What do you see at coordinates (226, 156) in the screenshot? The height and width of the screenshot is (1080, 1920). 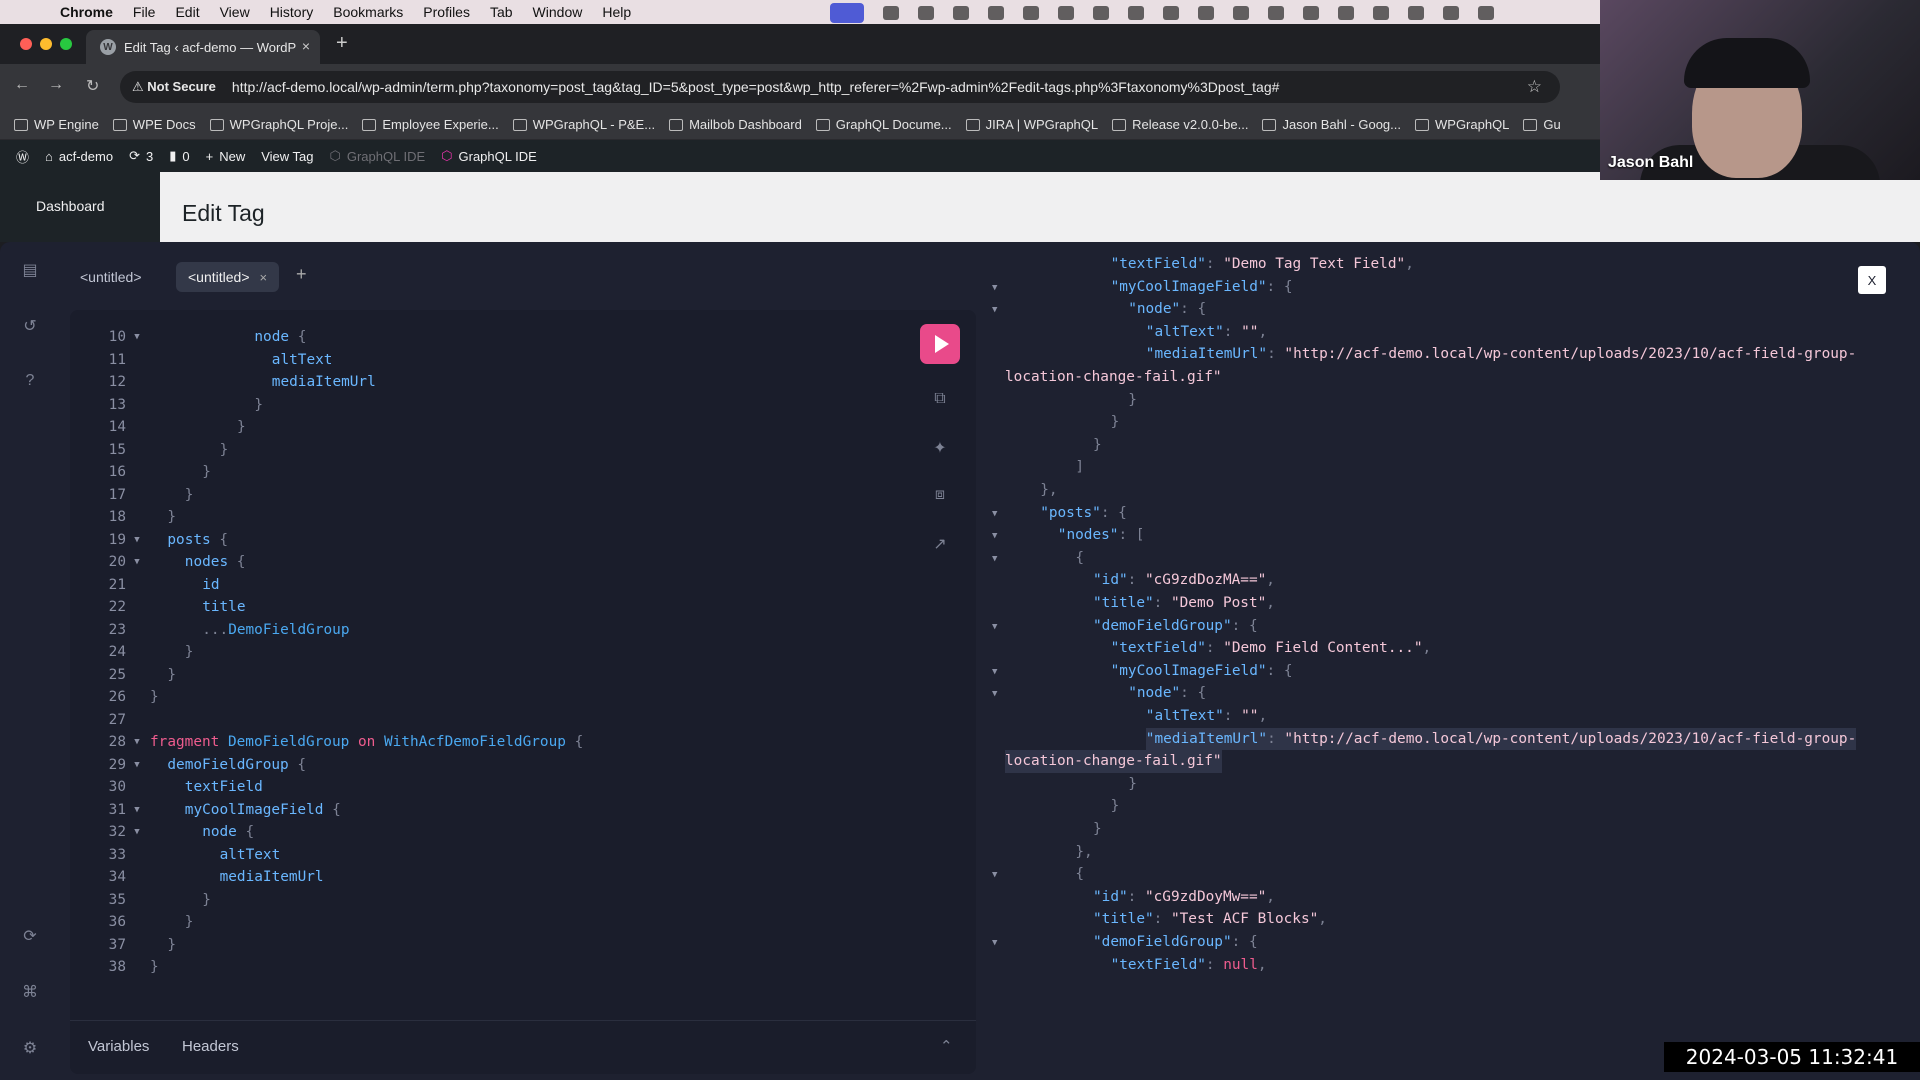 I see `new-content-link: + New` at bounding box center [226, 156].